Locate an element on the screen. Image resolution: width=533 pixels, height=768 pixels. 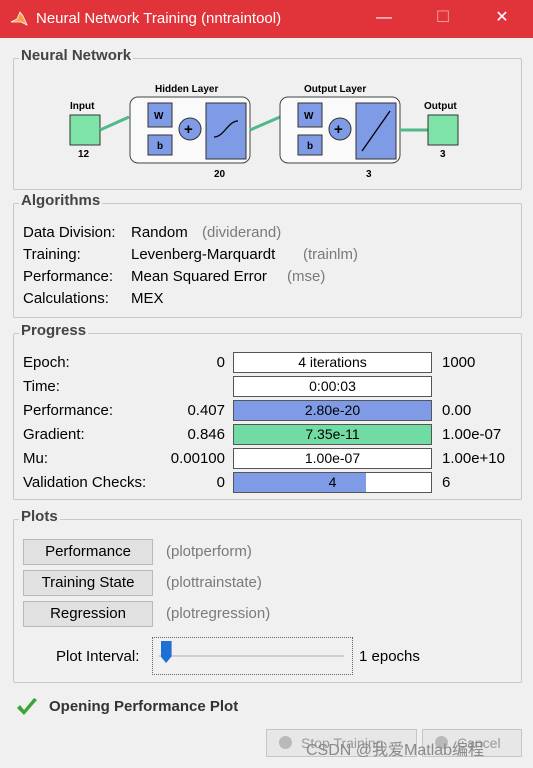
progress-label: Mu: is located at coordinates (36, 458).